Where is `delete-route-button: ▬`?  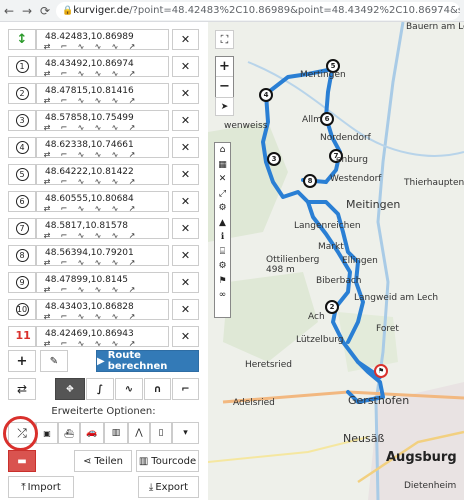
delete-route-button: ▬ is located at coordinates (22, 461).